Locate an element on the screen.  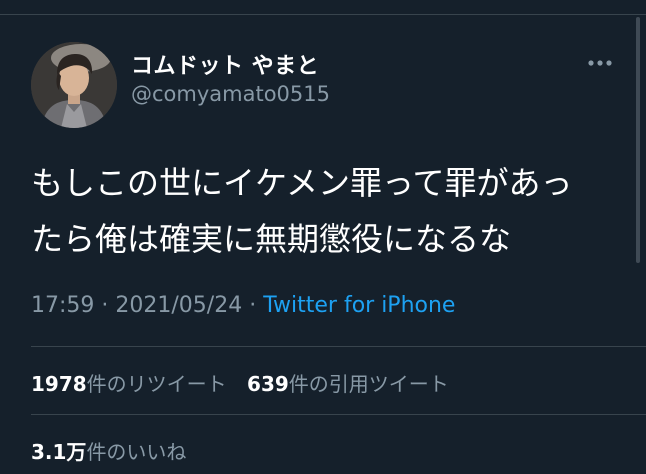
engagement-stats-row: 1978件のリツイート 639件の引用ツイート is located at coordinates (240, 382).